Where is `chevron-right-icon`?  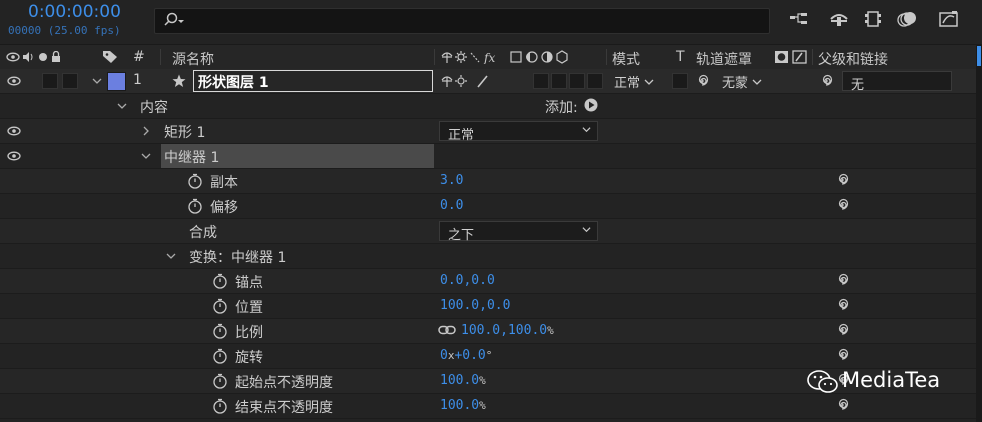 chevron-right-icon is located at coordinates (146, 131).